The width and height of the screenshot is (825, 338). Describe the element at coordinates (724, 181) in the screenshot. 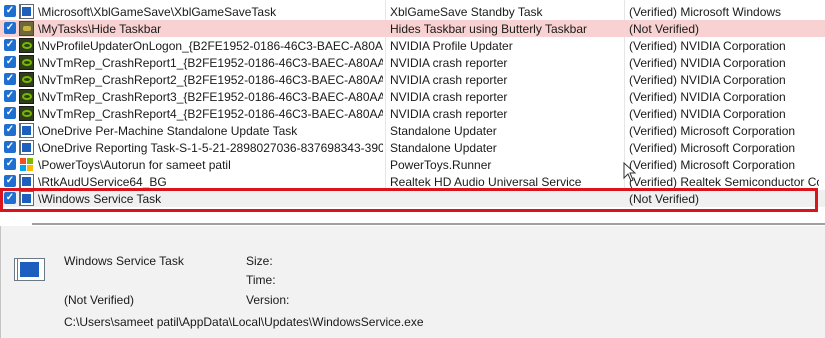

I see `entry-publisher: (Verified) Realtek Semiconductor Corp.` at that location.